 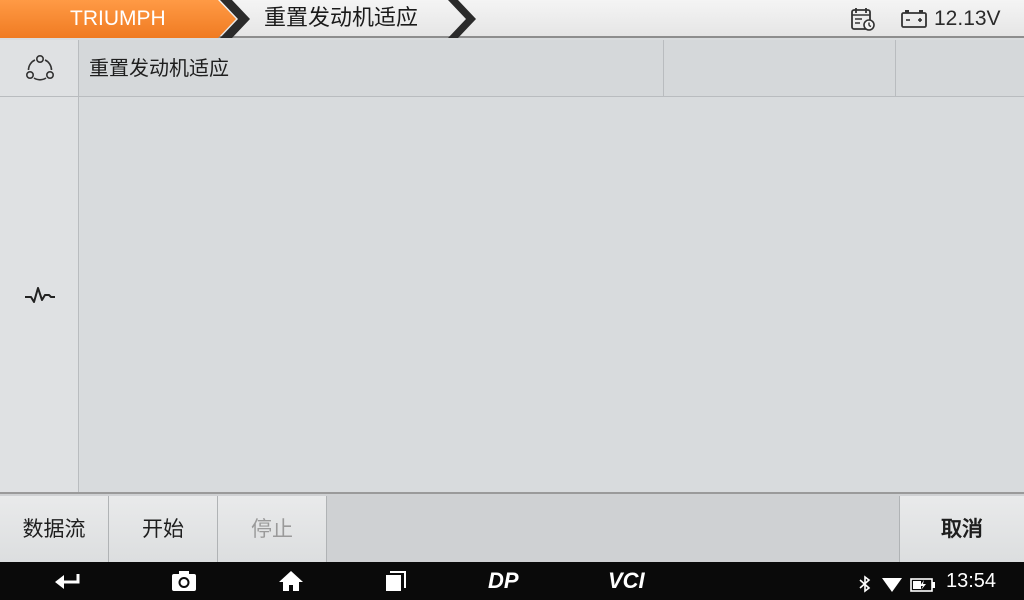 What do you see at coordinates (961, 529) in the screenshot?
I see `cancel-button: 取消` at bounding box center [961, 529].